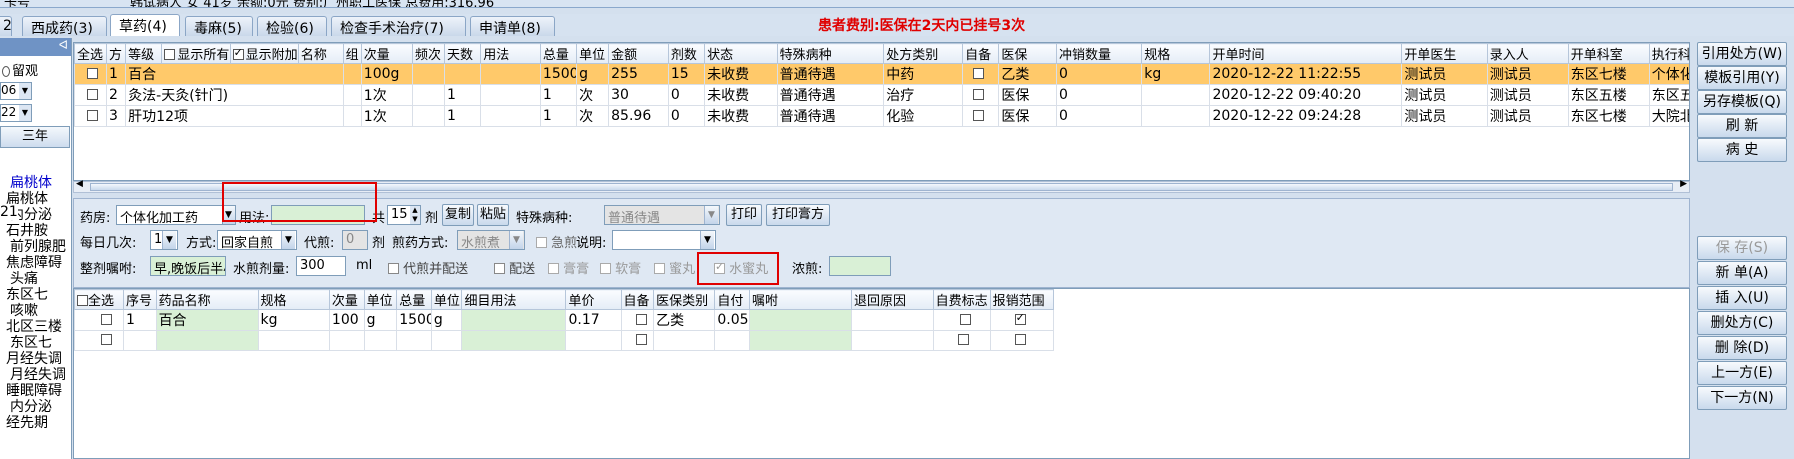  What do you see at coordinates (321, 266) in the screenshot?
I see `water-dose-input: 300` at bounding box center [321, 266].